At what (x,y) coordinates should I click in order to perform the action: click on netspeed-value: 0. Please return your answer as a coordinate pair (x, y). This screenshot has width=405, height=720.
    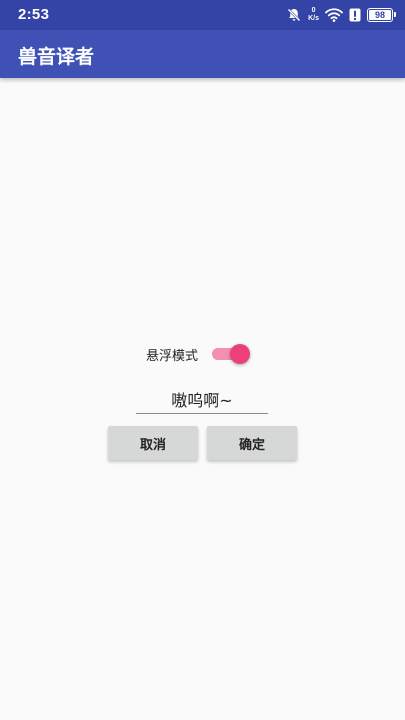
    Looking at the image, I should click on (313, 10).